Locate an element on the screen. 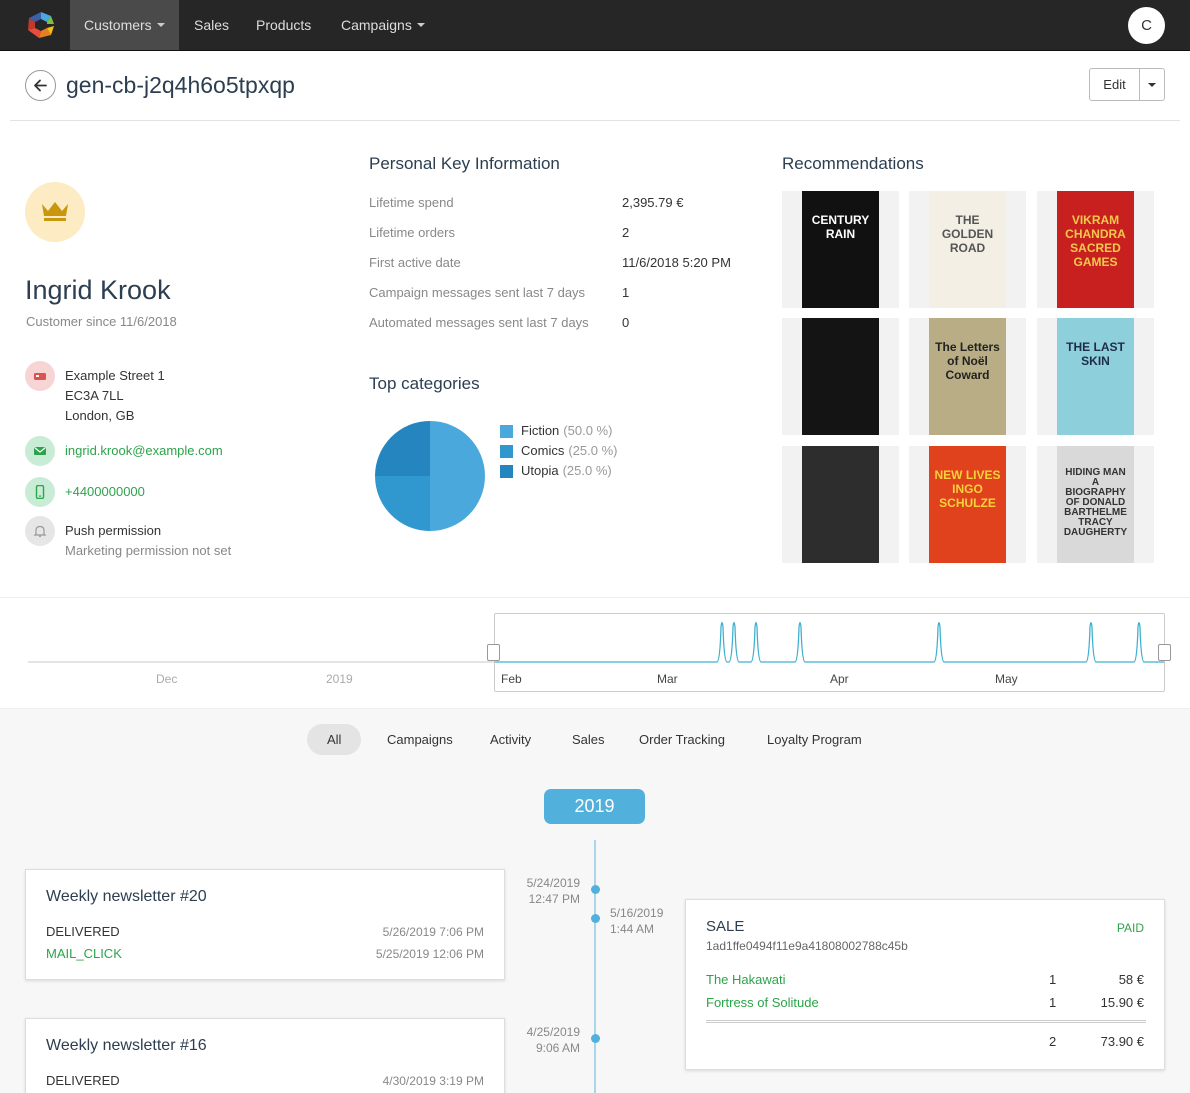  sale-id: 1ad1ffe0494f11e9a41808002788c45b is located at coordinates (807, 946).